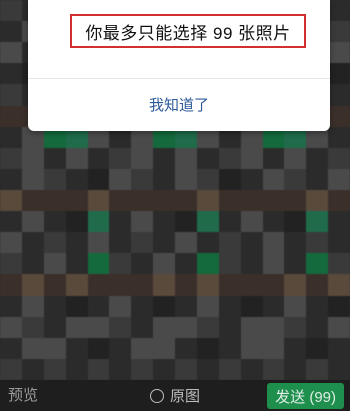 Image resolution: width=350 pixels, height=411 pixels. What do you see at coordinates (179, 104) in the screenshot?
I see `acknowledge-button: 我知道了` at bounding box center [179, 104].